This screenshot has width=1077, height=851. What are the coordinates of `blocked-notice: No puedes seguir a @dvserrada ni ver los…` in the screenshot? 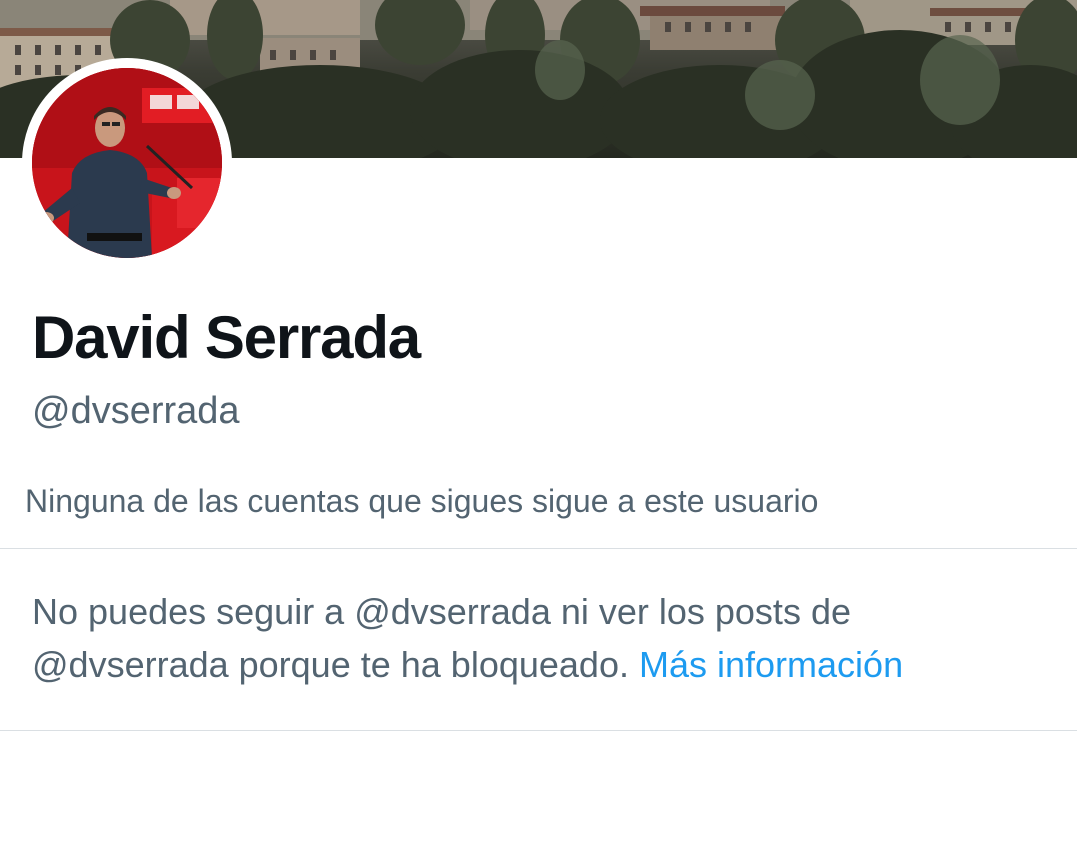 It's located at (547, 638).